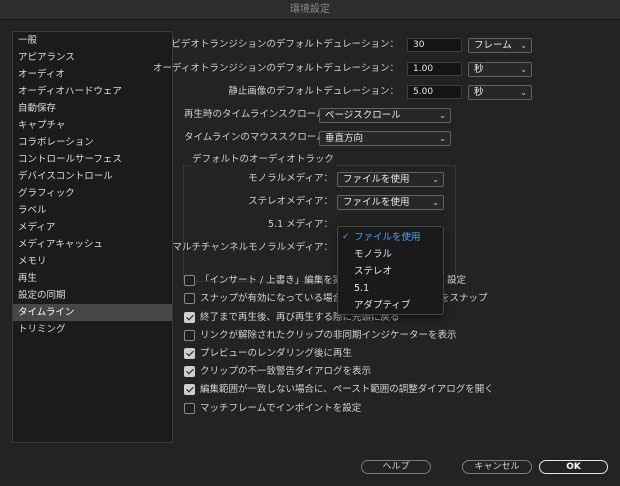 The image size is (620, 486). I want to click on dropdown-option-mono: モノラル, so click(390, 254).